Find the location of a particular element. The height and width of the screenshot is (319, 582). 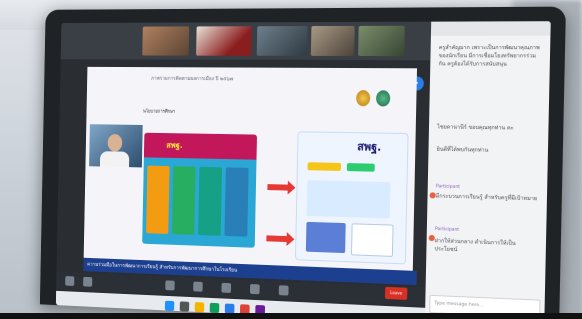

record-icon is located at coordinates (254, 289).